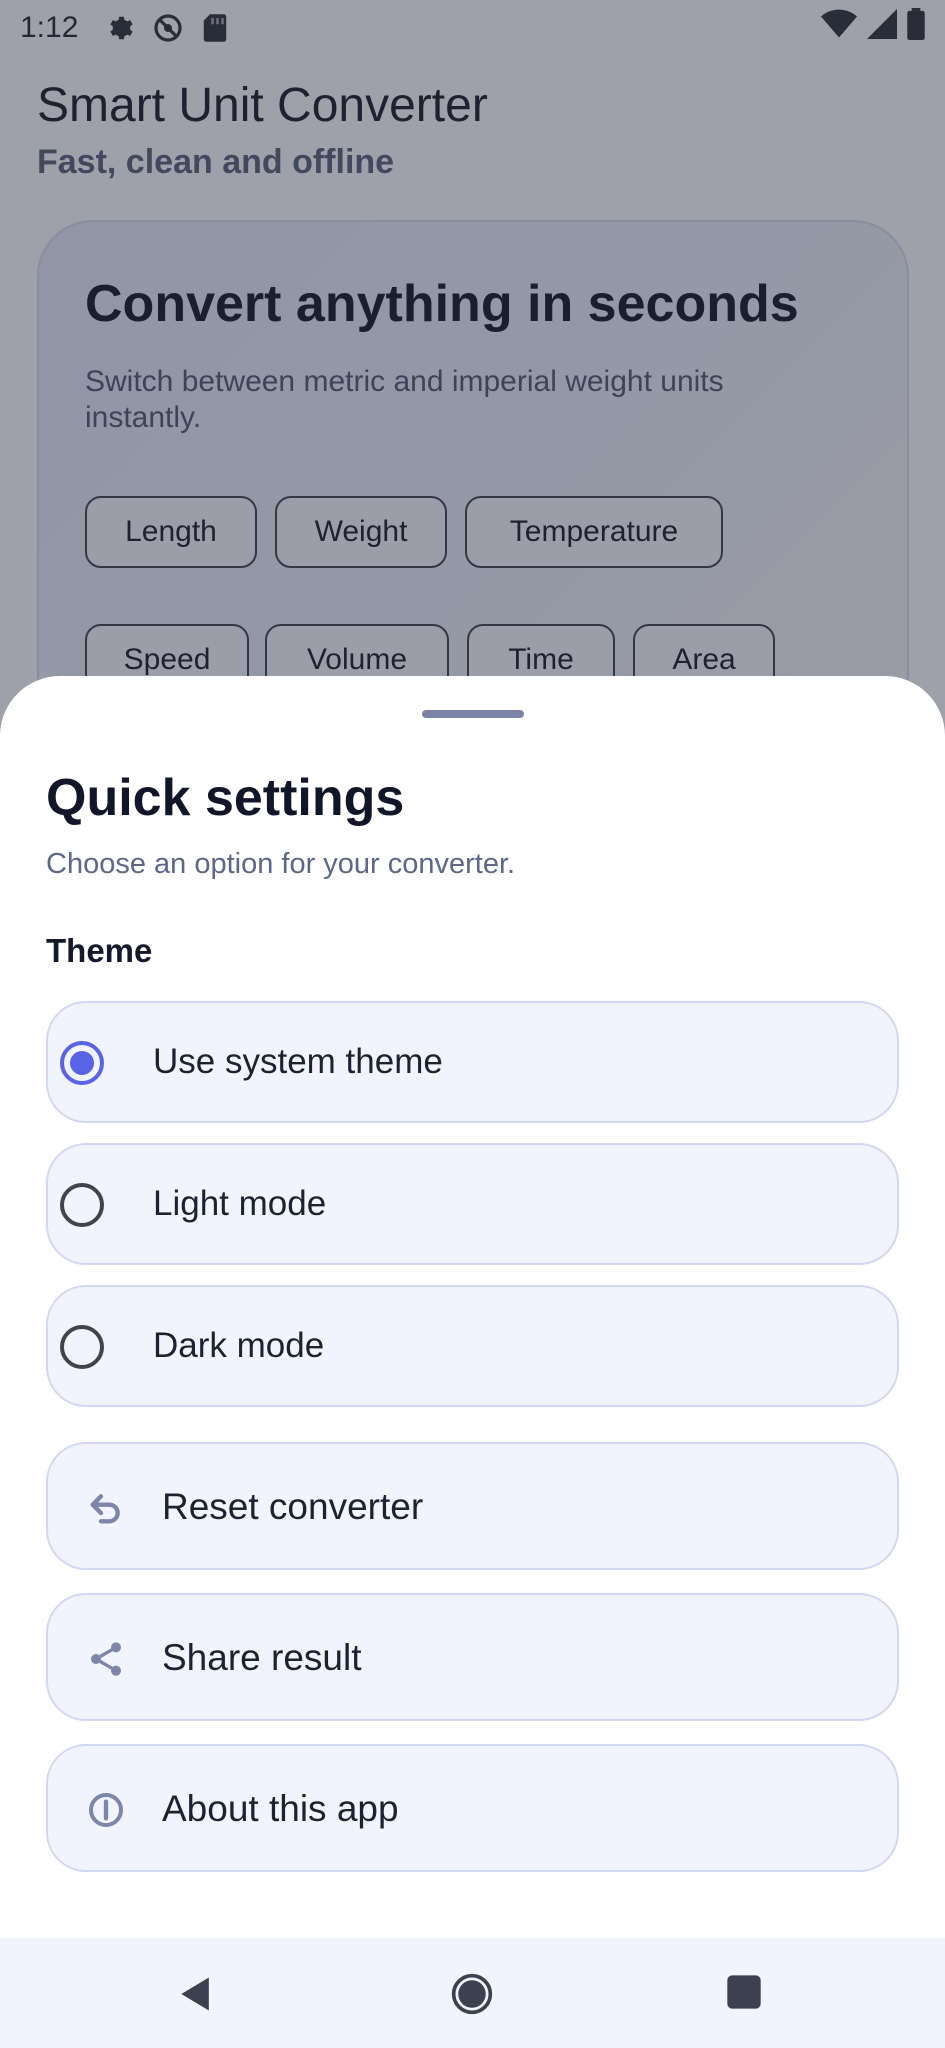  What do you see at coordinates (196, 1994) in the screenshot?
I see `back-icon` at bounding box center [196, 1994].